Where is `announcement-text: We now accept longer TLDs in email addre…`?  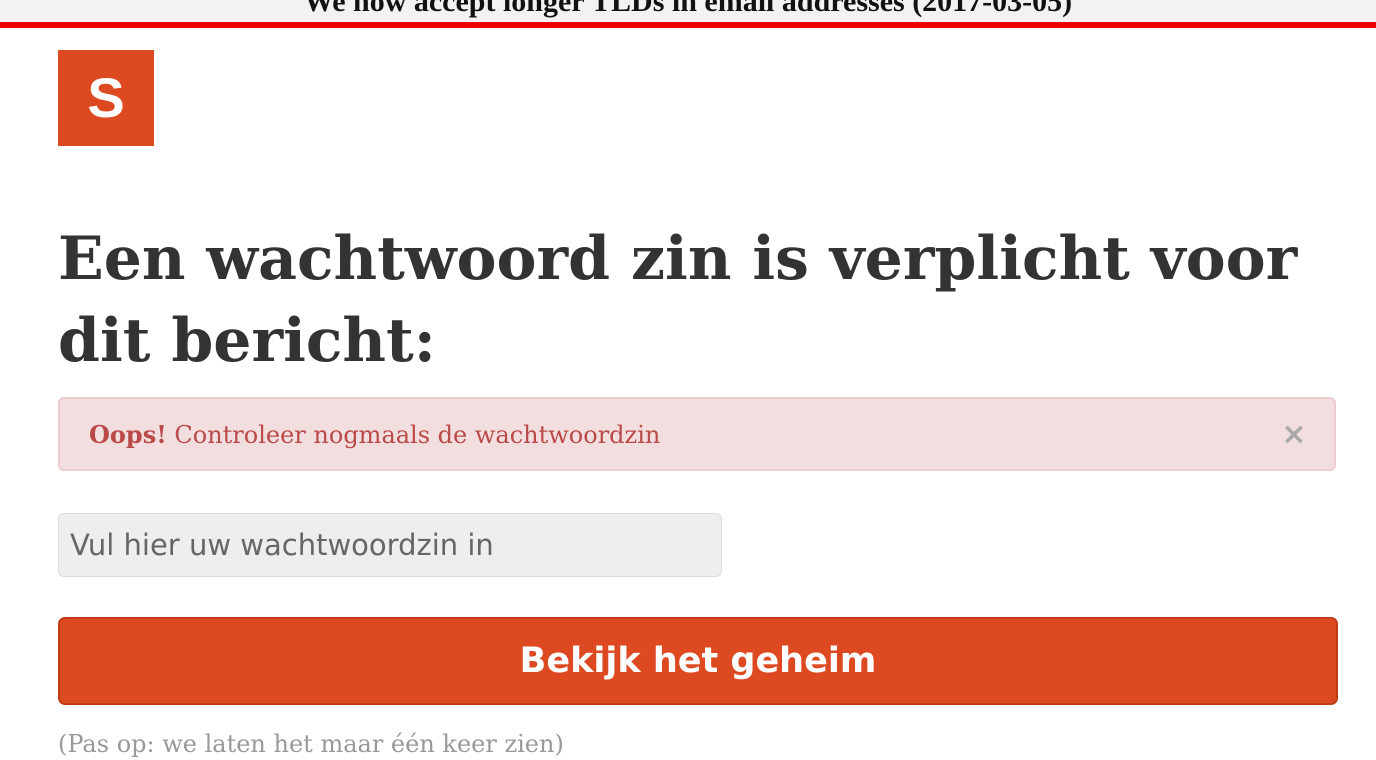 announcement-text: We now accept longer TLDs in email addre… is located at coordinates (688, 9).